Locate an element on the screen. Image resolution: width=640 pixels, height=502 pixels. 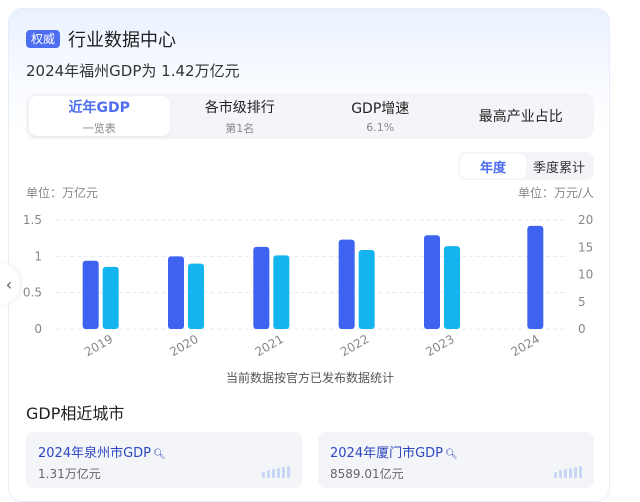
gdp-summary-value: 1.42万亿元 is located at coordinates (200, 71).